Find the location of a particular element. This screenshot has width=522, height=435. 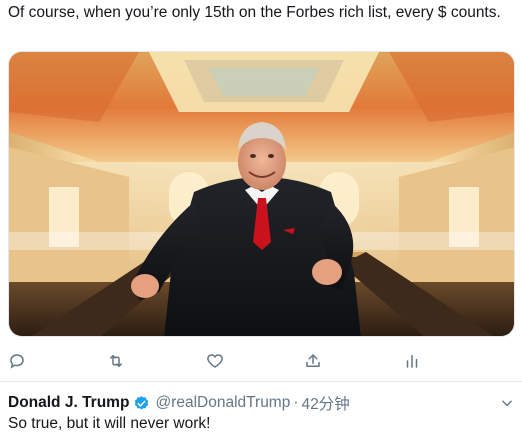

tweet-actions is located at coordinates (261, 364).